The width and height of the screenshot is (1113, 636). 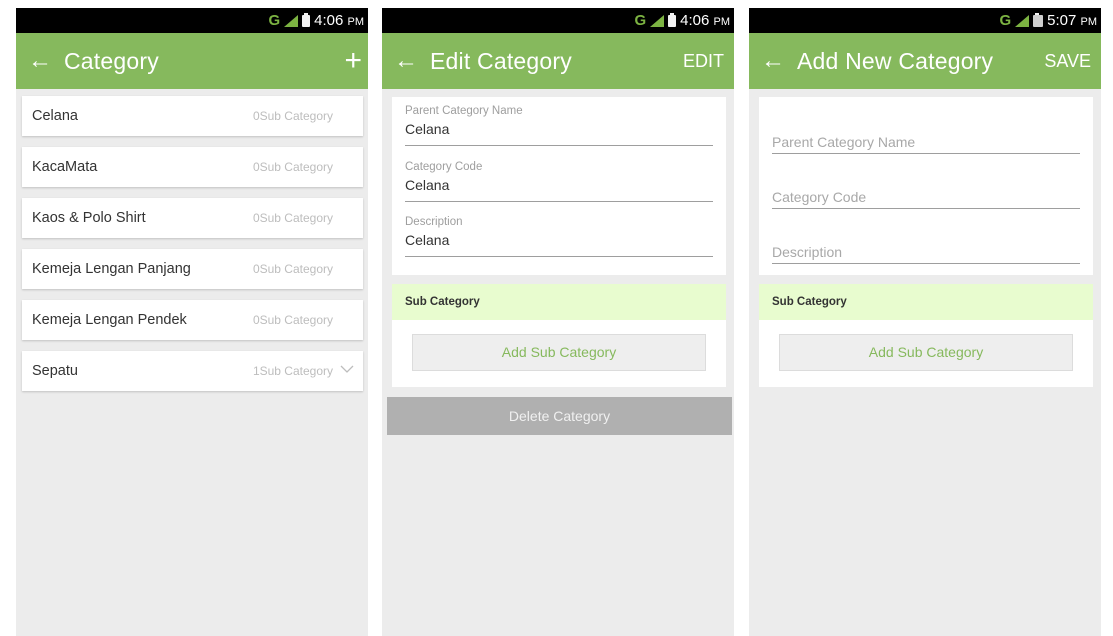 What do you see at coordinates (926, 189) in the screenshot?
I see `category-code-field: Category Code` at bounding box center [926, 189].